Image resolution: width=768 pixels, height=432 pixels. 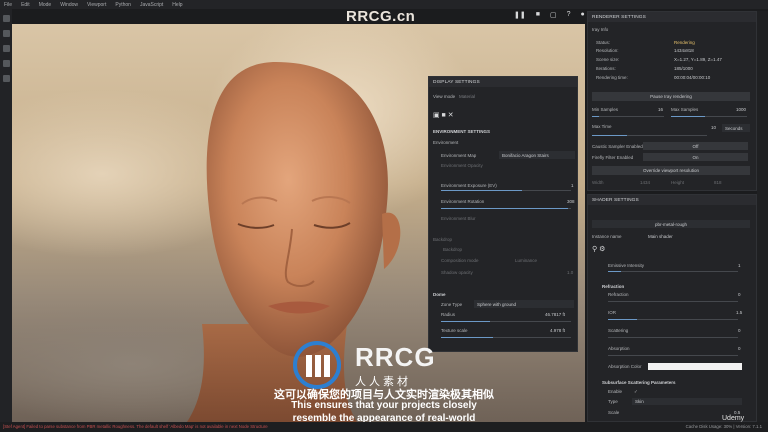 I want to click on cache-value: 30% | Version: 7.1.1, so click(x=742, y=426).